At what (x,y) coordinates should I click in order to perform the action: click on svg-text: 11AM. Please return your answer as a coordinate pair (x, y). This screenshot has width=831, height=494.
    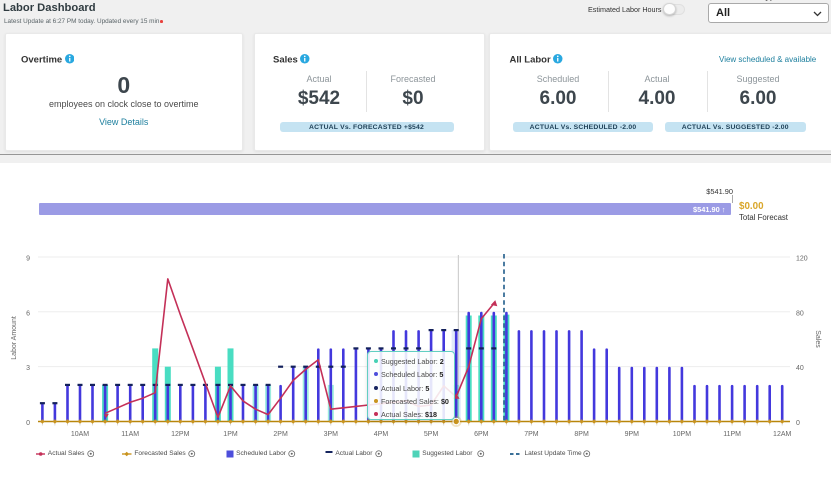
    Looking at the image, I should click on (130, 434).